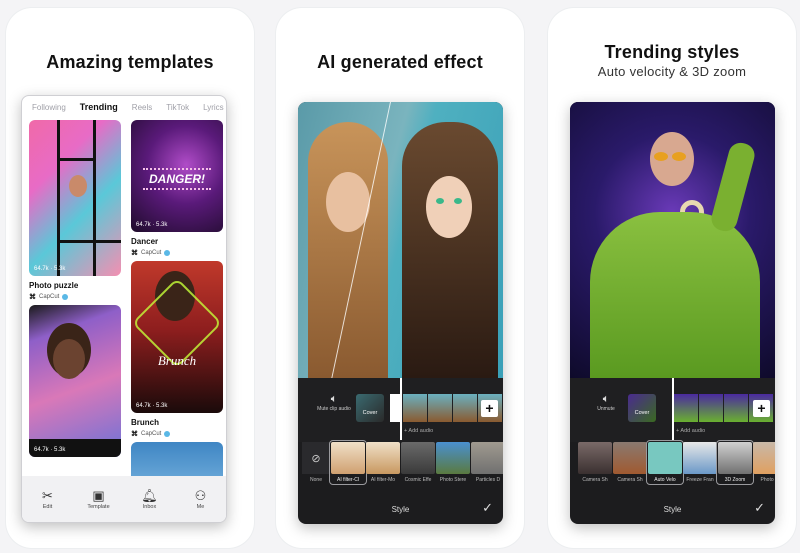 Image resolution: width=800 pixels, height=553 pixels. Describe the element at coordinates (400, 62) in the screenshot. I see `panel-title: AI generated effect` at that location.